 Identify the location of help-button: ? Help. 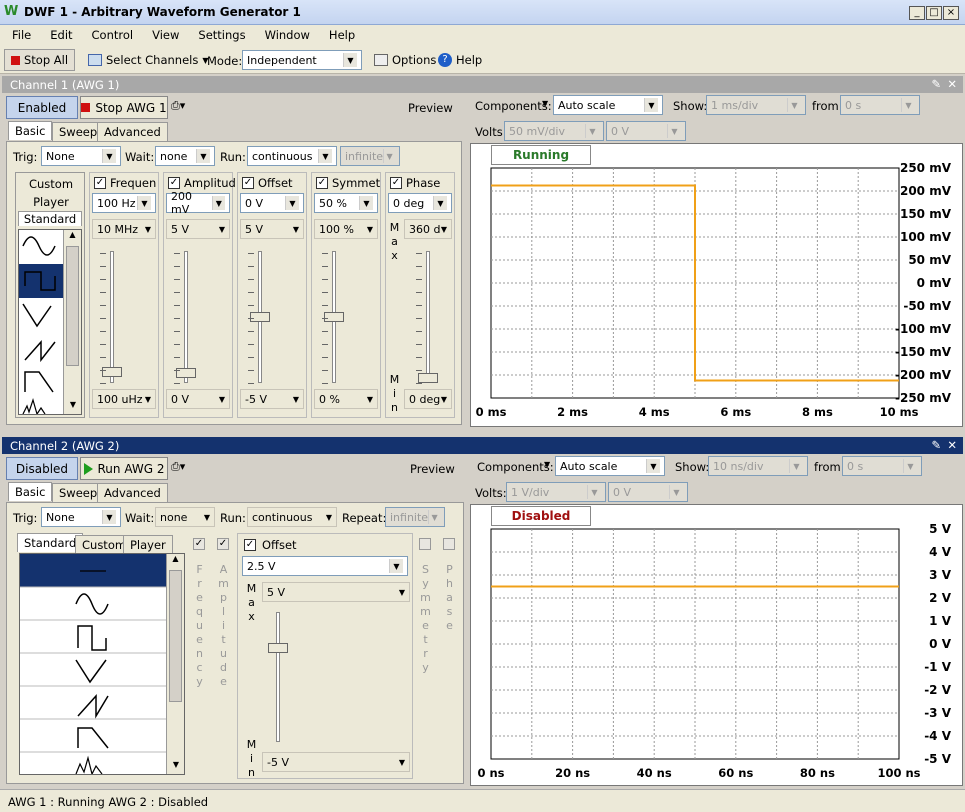
(460, 60).